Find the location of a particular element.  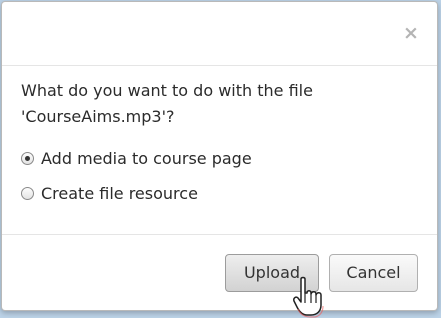

option-add-media: Add media to course page is located at coordinates (136, 158).